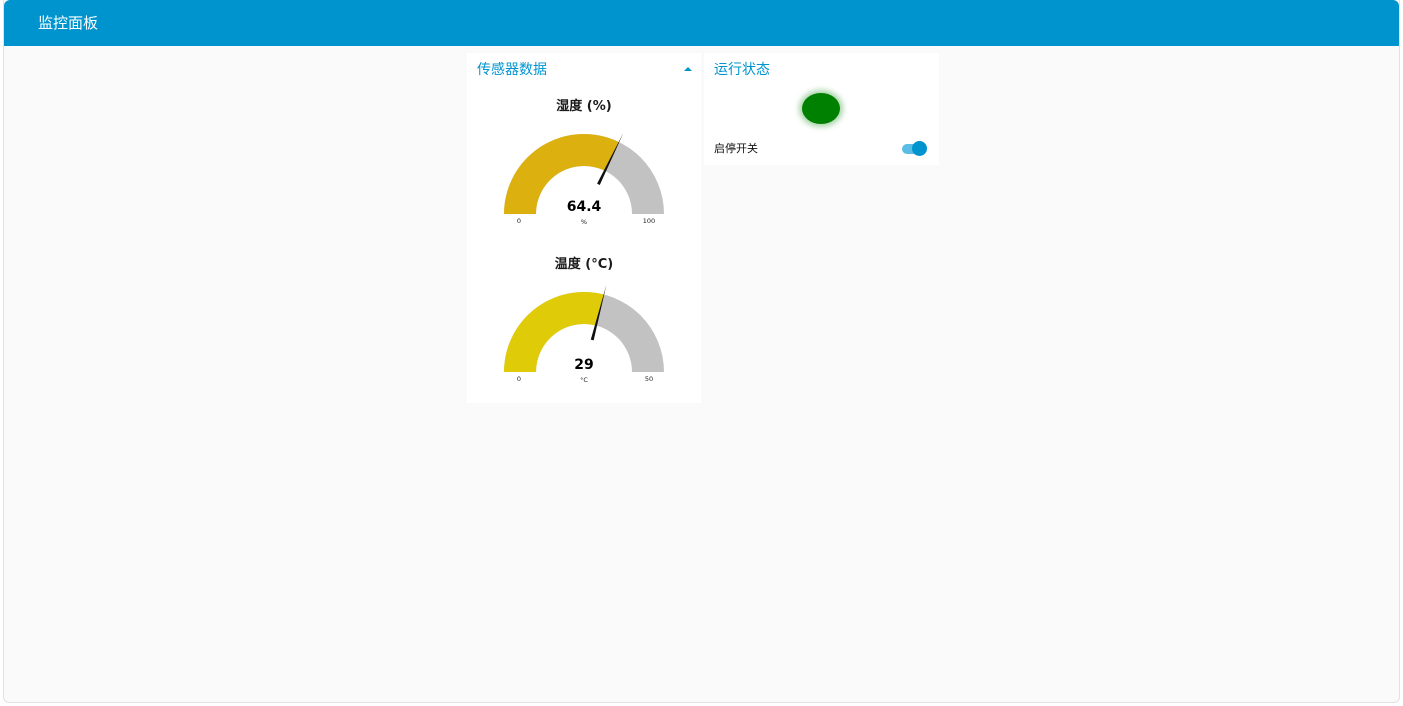  Describe the element at coordinates (584, 334) in the screenshot. I see `temperature-gauge: 29 °C 0 50` at that location.